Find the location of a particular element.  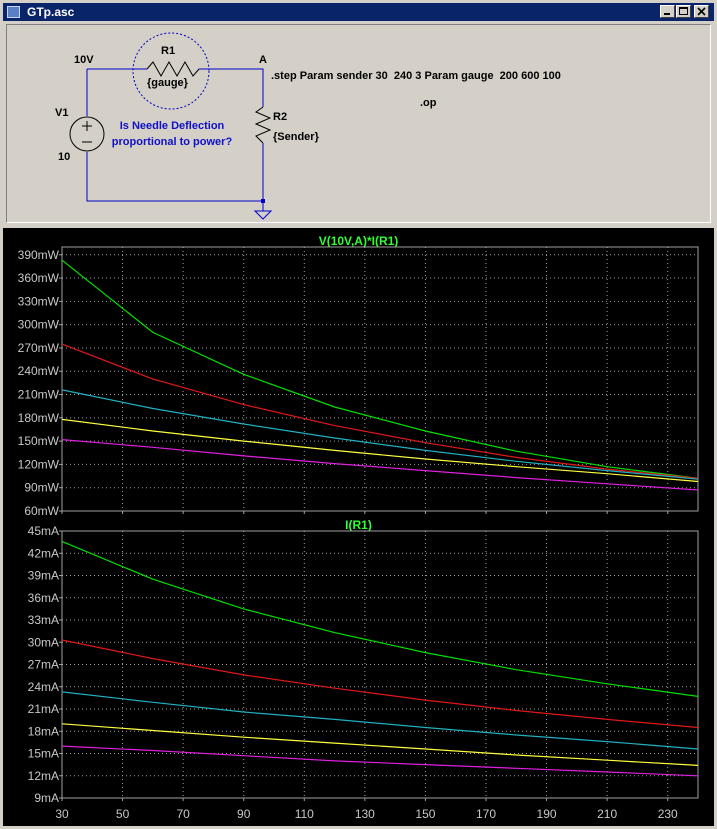

x-tick-label: 210 is located at coordinates (607, 814).